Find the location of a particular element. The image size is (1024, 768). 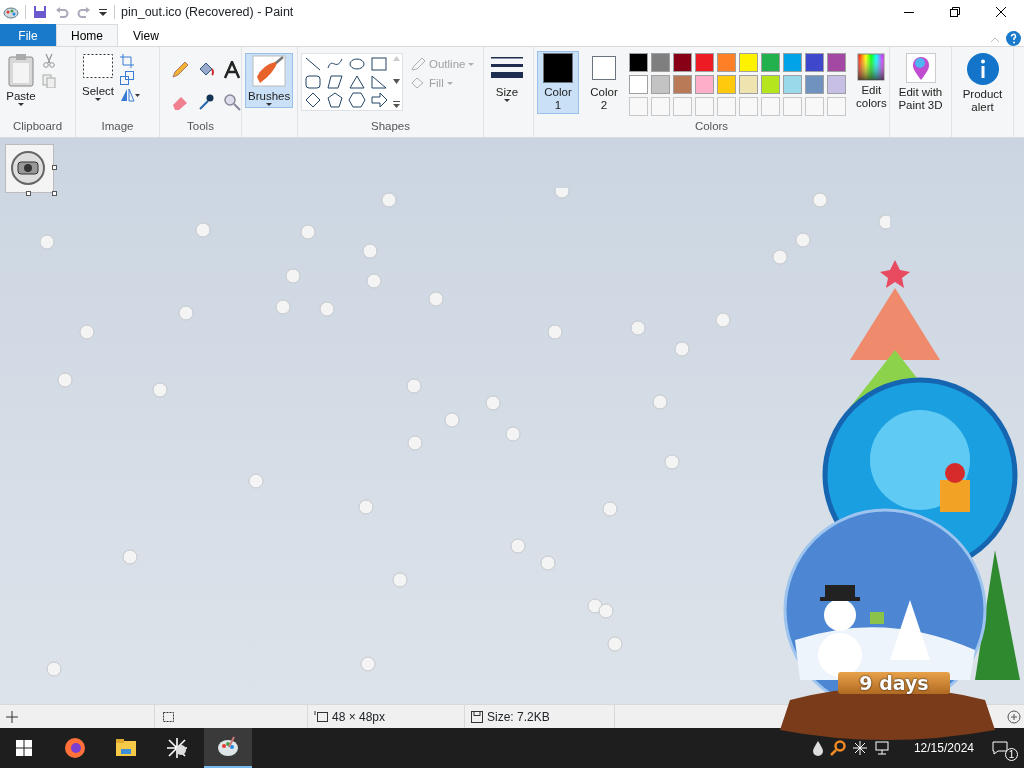

taskbar-app-button is located at coordinates (228, 748).